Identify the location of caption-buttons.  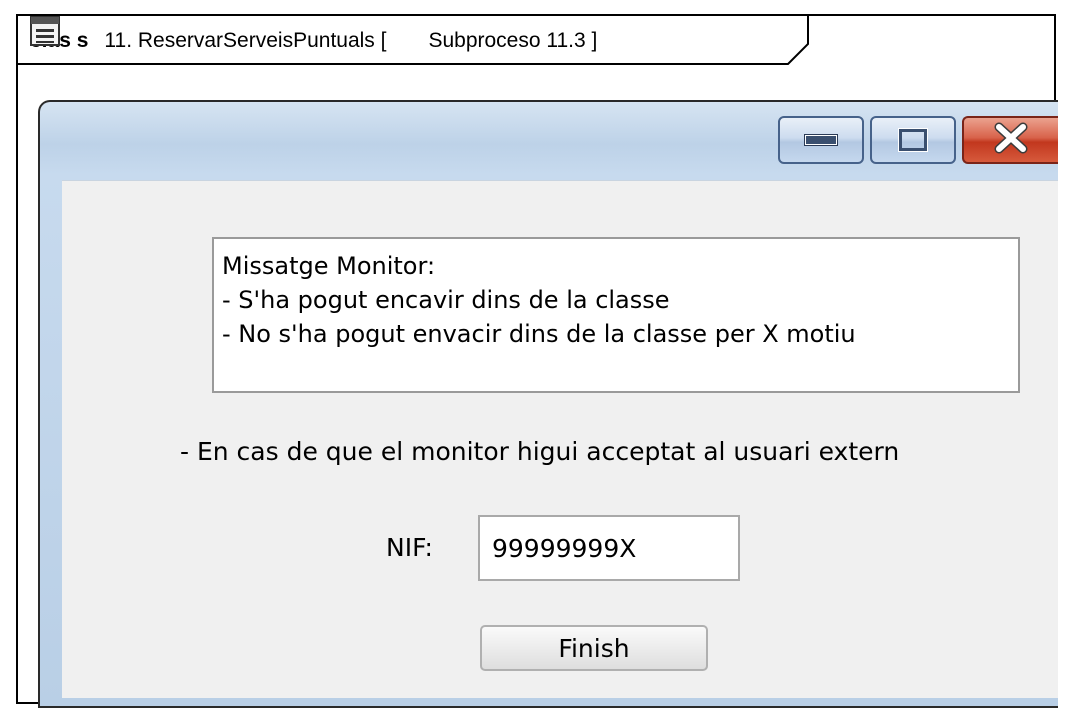
(918, 141).